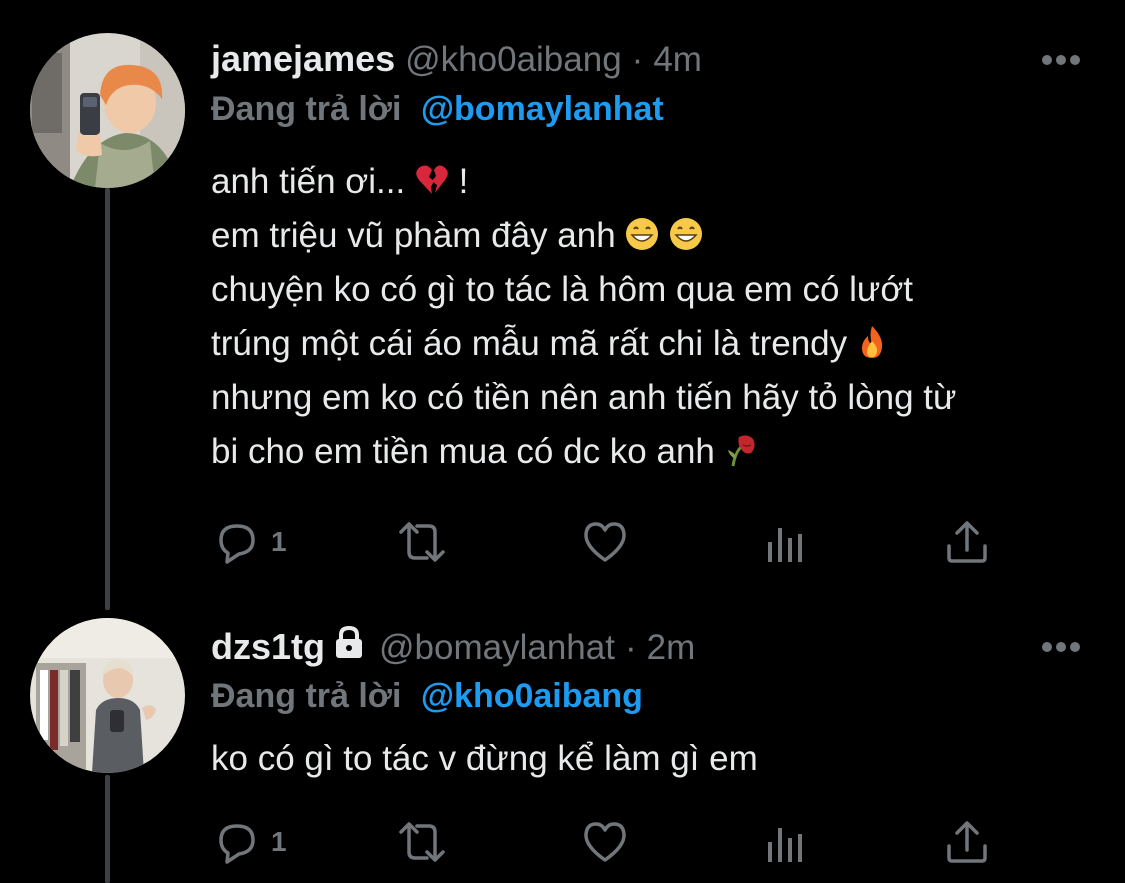 The height and width of the screenshot is (883, 1125). Describe the element at coordinates (432, 179) in the screenshot. I see `broken-heart-icon` at that location.